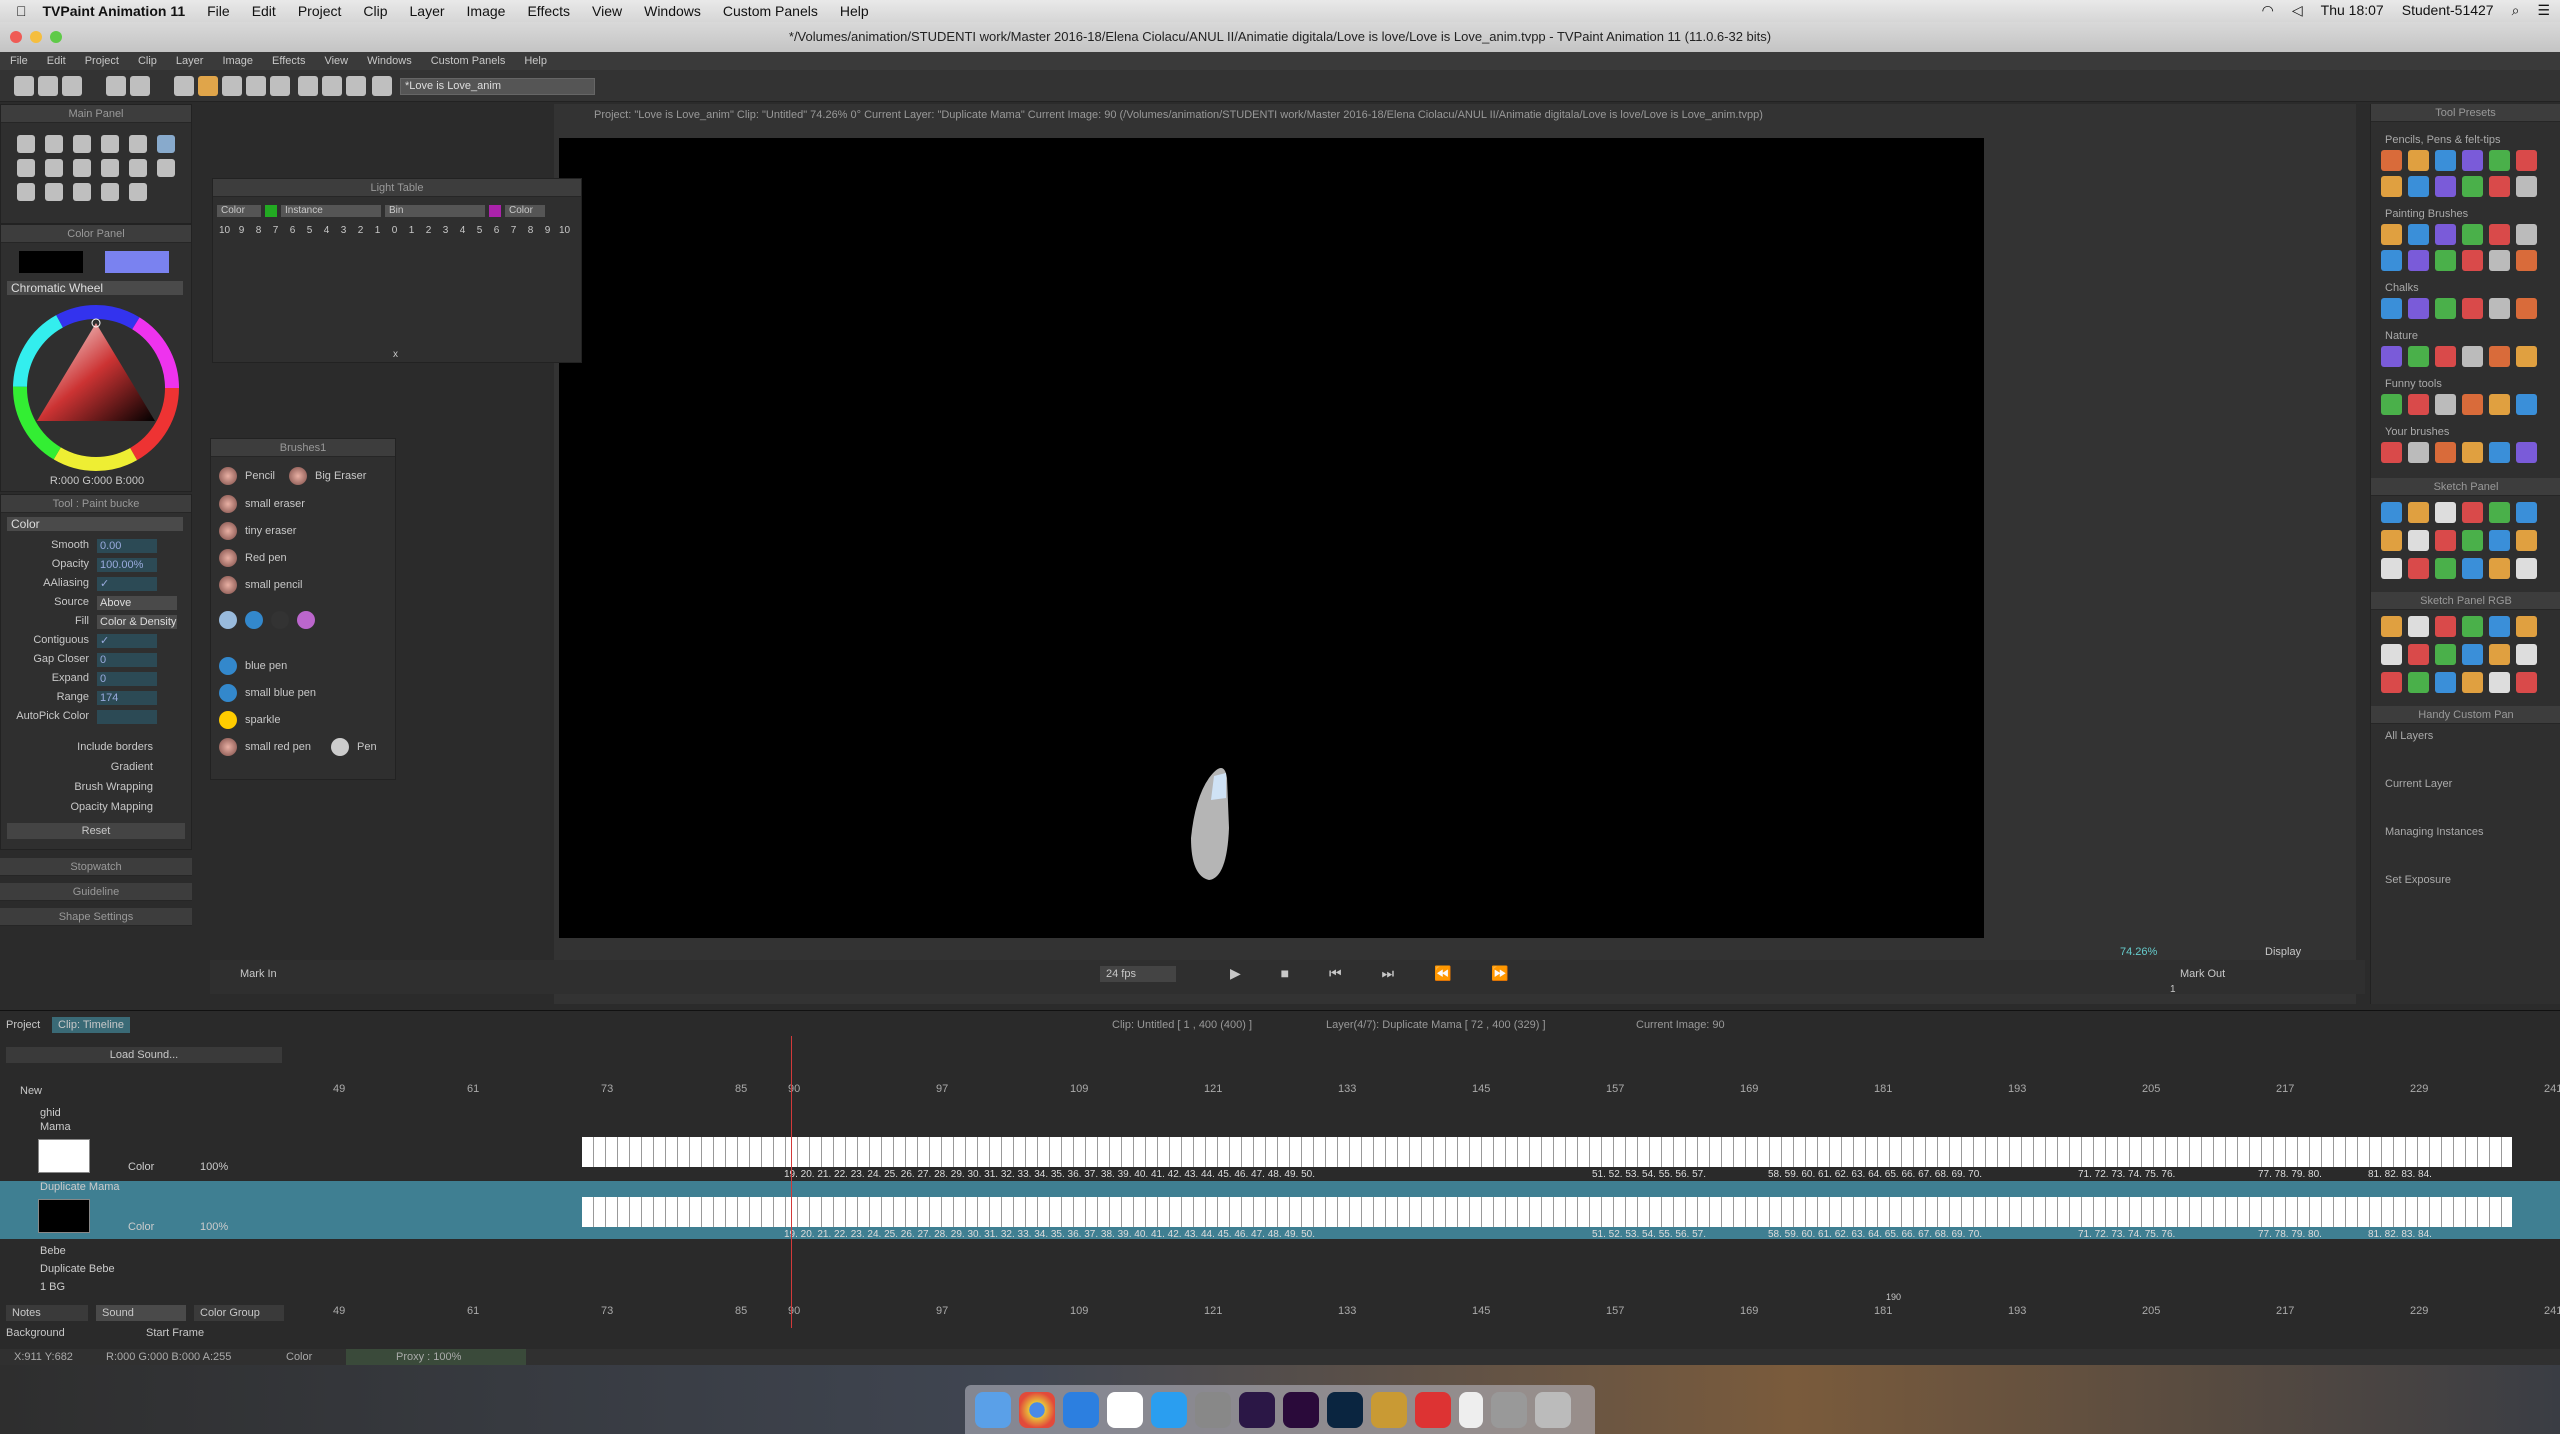 Image resolution: width=2560 pixels, height=1434 pixels. What do you see at coordinates (428, 230) in the screenshot?
I see `lt-frame-number: 2` at bounding box center [428, 230].